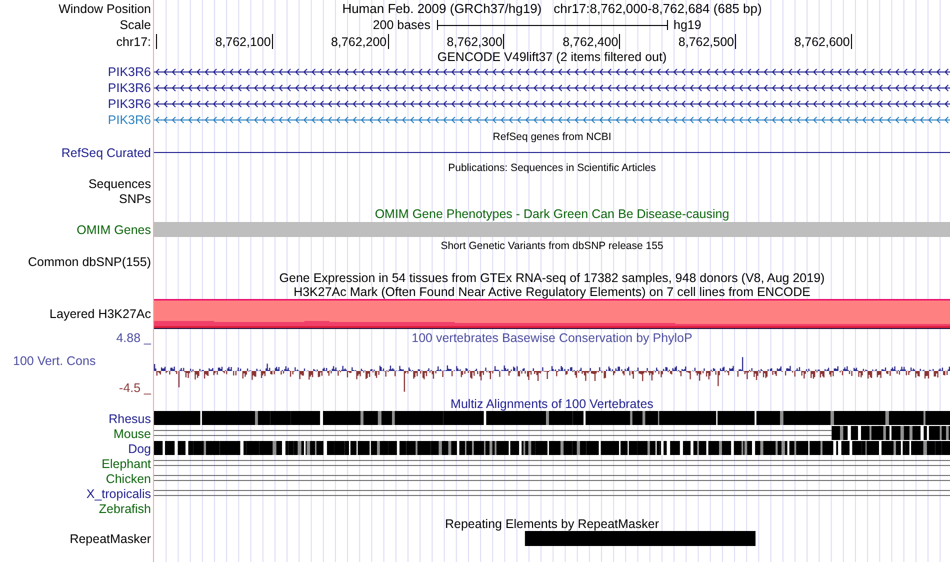  What do you see at coordinates (135, 199) in the screenshot?
I see `track-label: SNPs` at bounding box center [135, 199].